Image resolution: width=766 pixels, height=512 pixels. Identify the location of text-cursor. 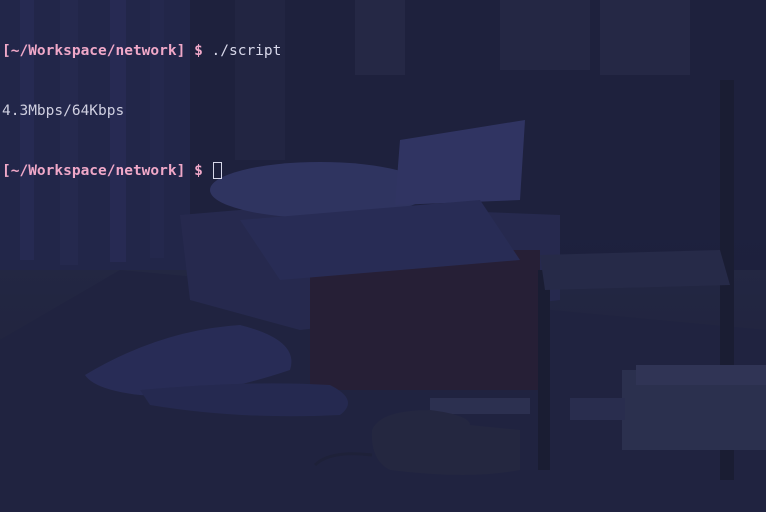
(217, 170).